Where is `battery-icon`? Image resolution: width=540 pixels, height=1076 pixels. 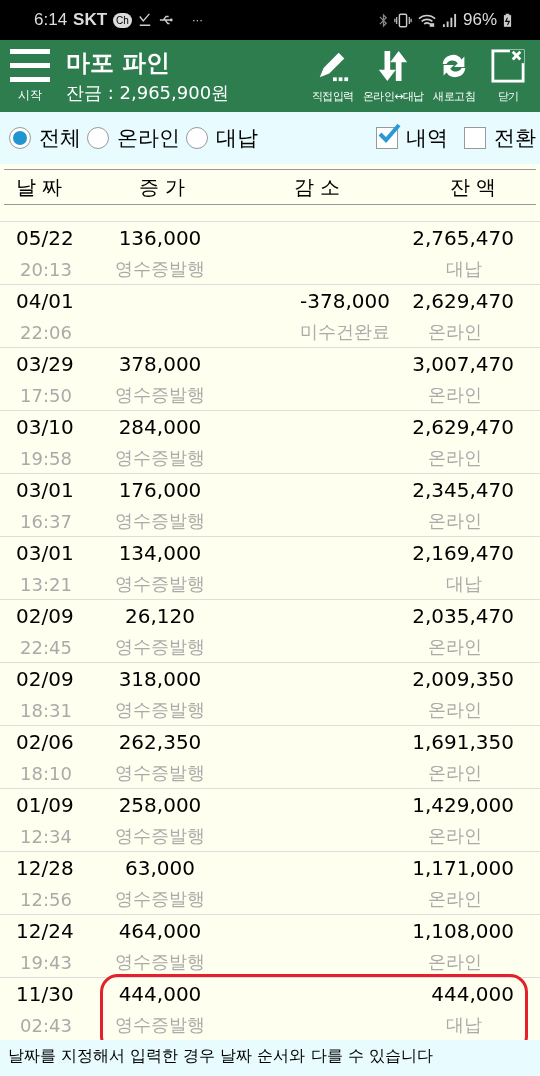 battery-icon is located at coordinates (507, 20).